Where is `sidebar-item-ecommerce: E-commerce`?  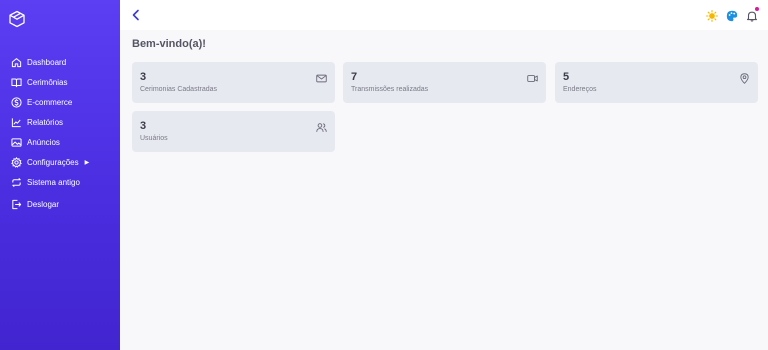
sidebar-item-ecommerce: E-commerce is located at coordinates (60, 102).